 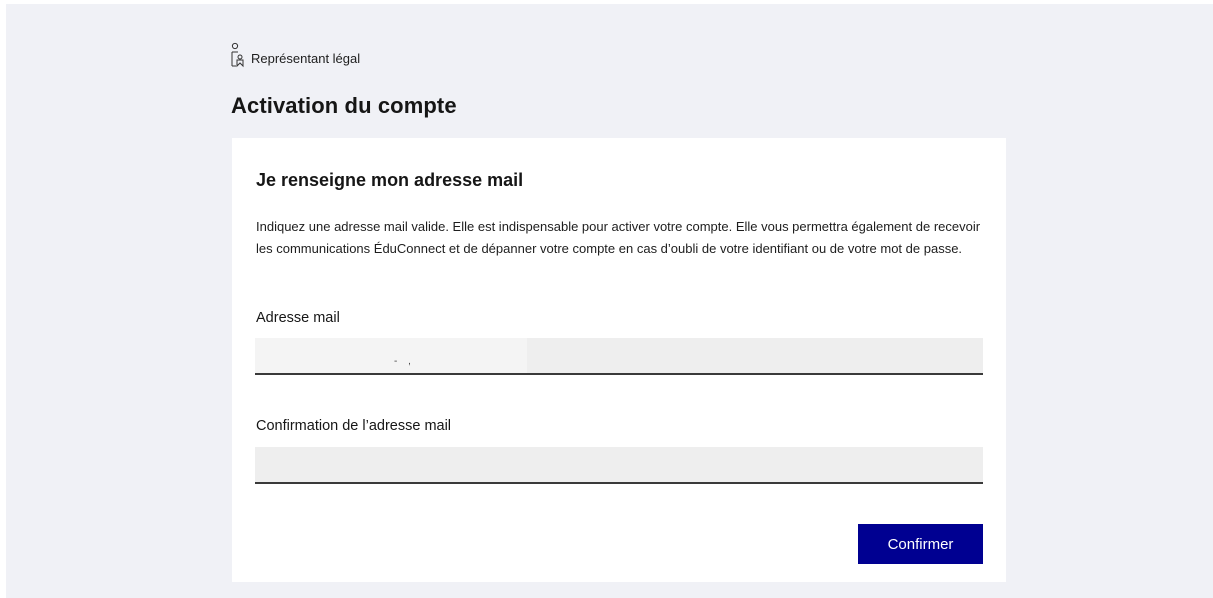 What do you see at coordinates (237, 55) in the screenshot?
I see `person-pin-icon` at bounding box center [237, 55].